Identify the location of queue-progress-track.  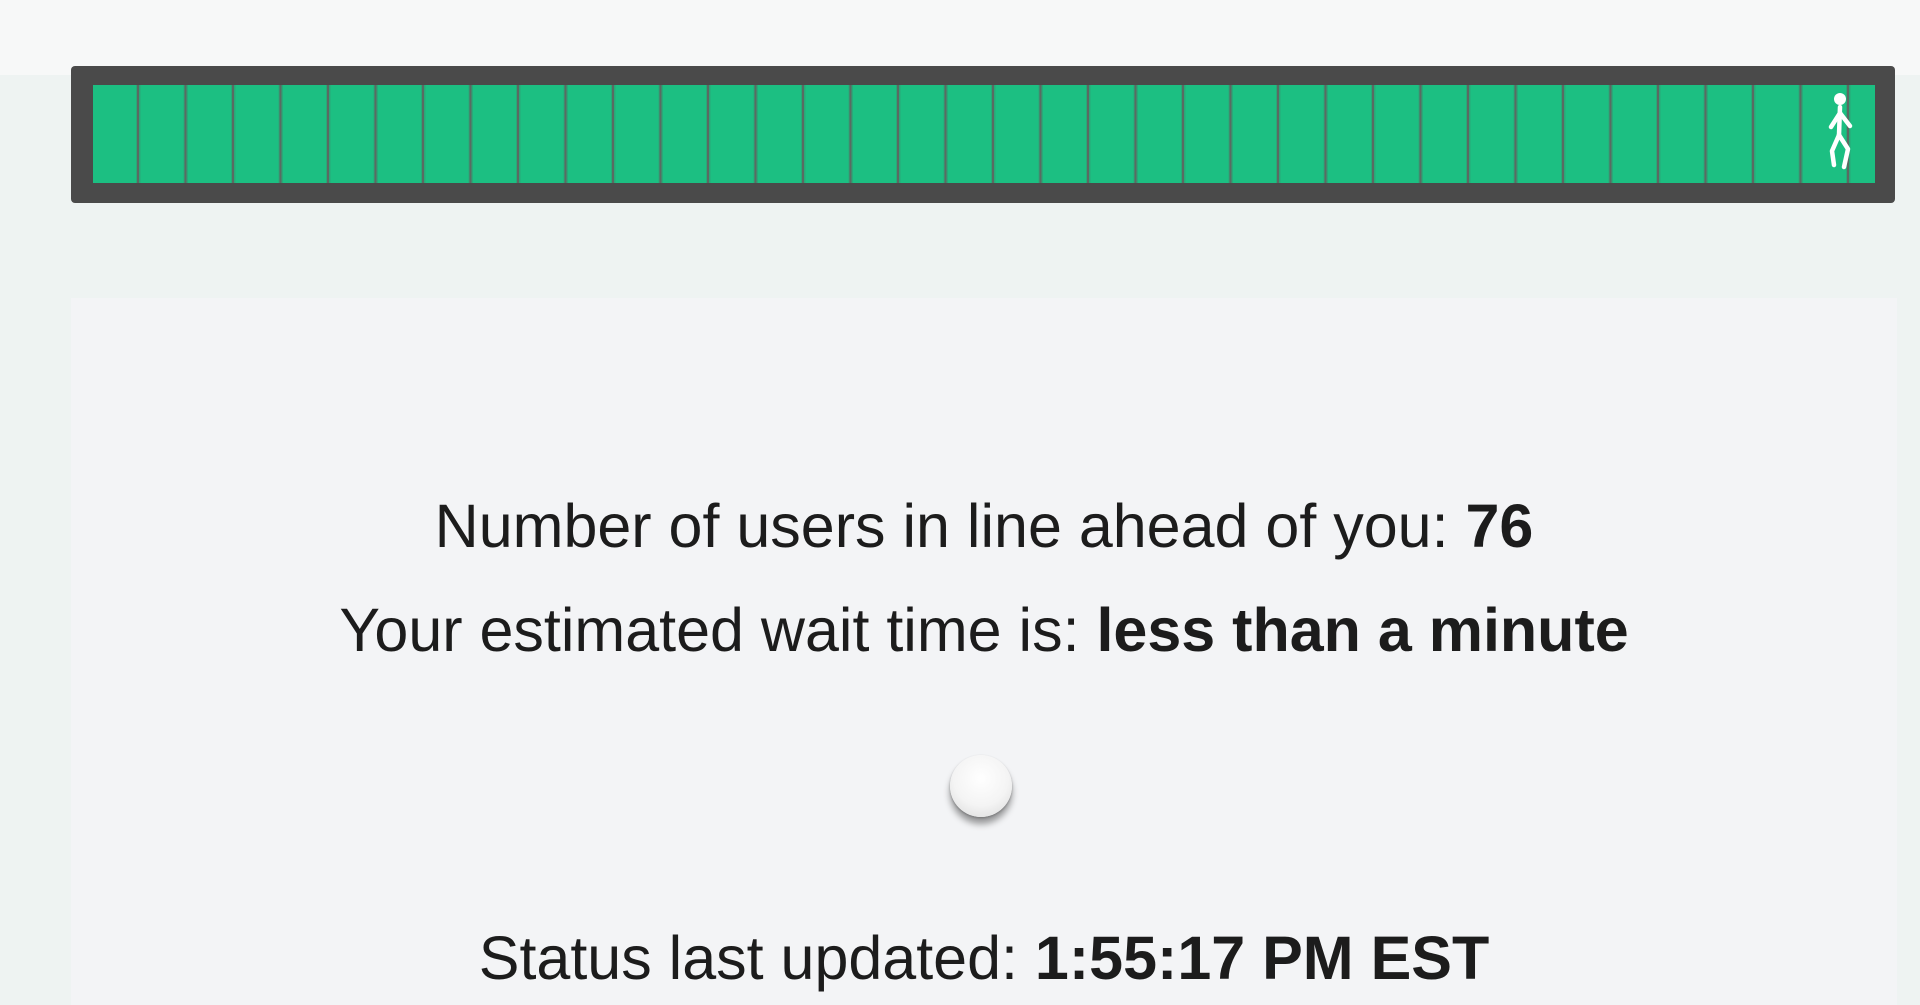
(984, 134).